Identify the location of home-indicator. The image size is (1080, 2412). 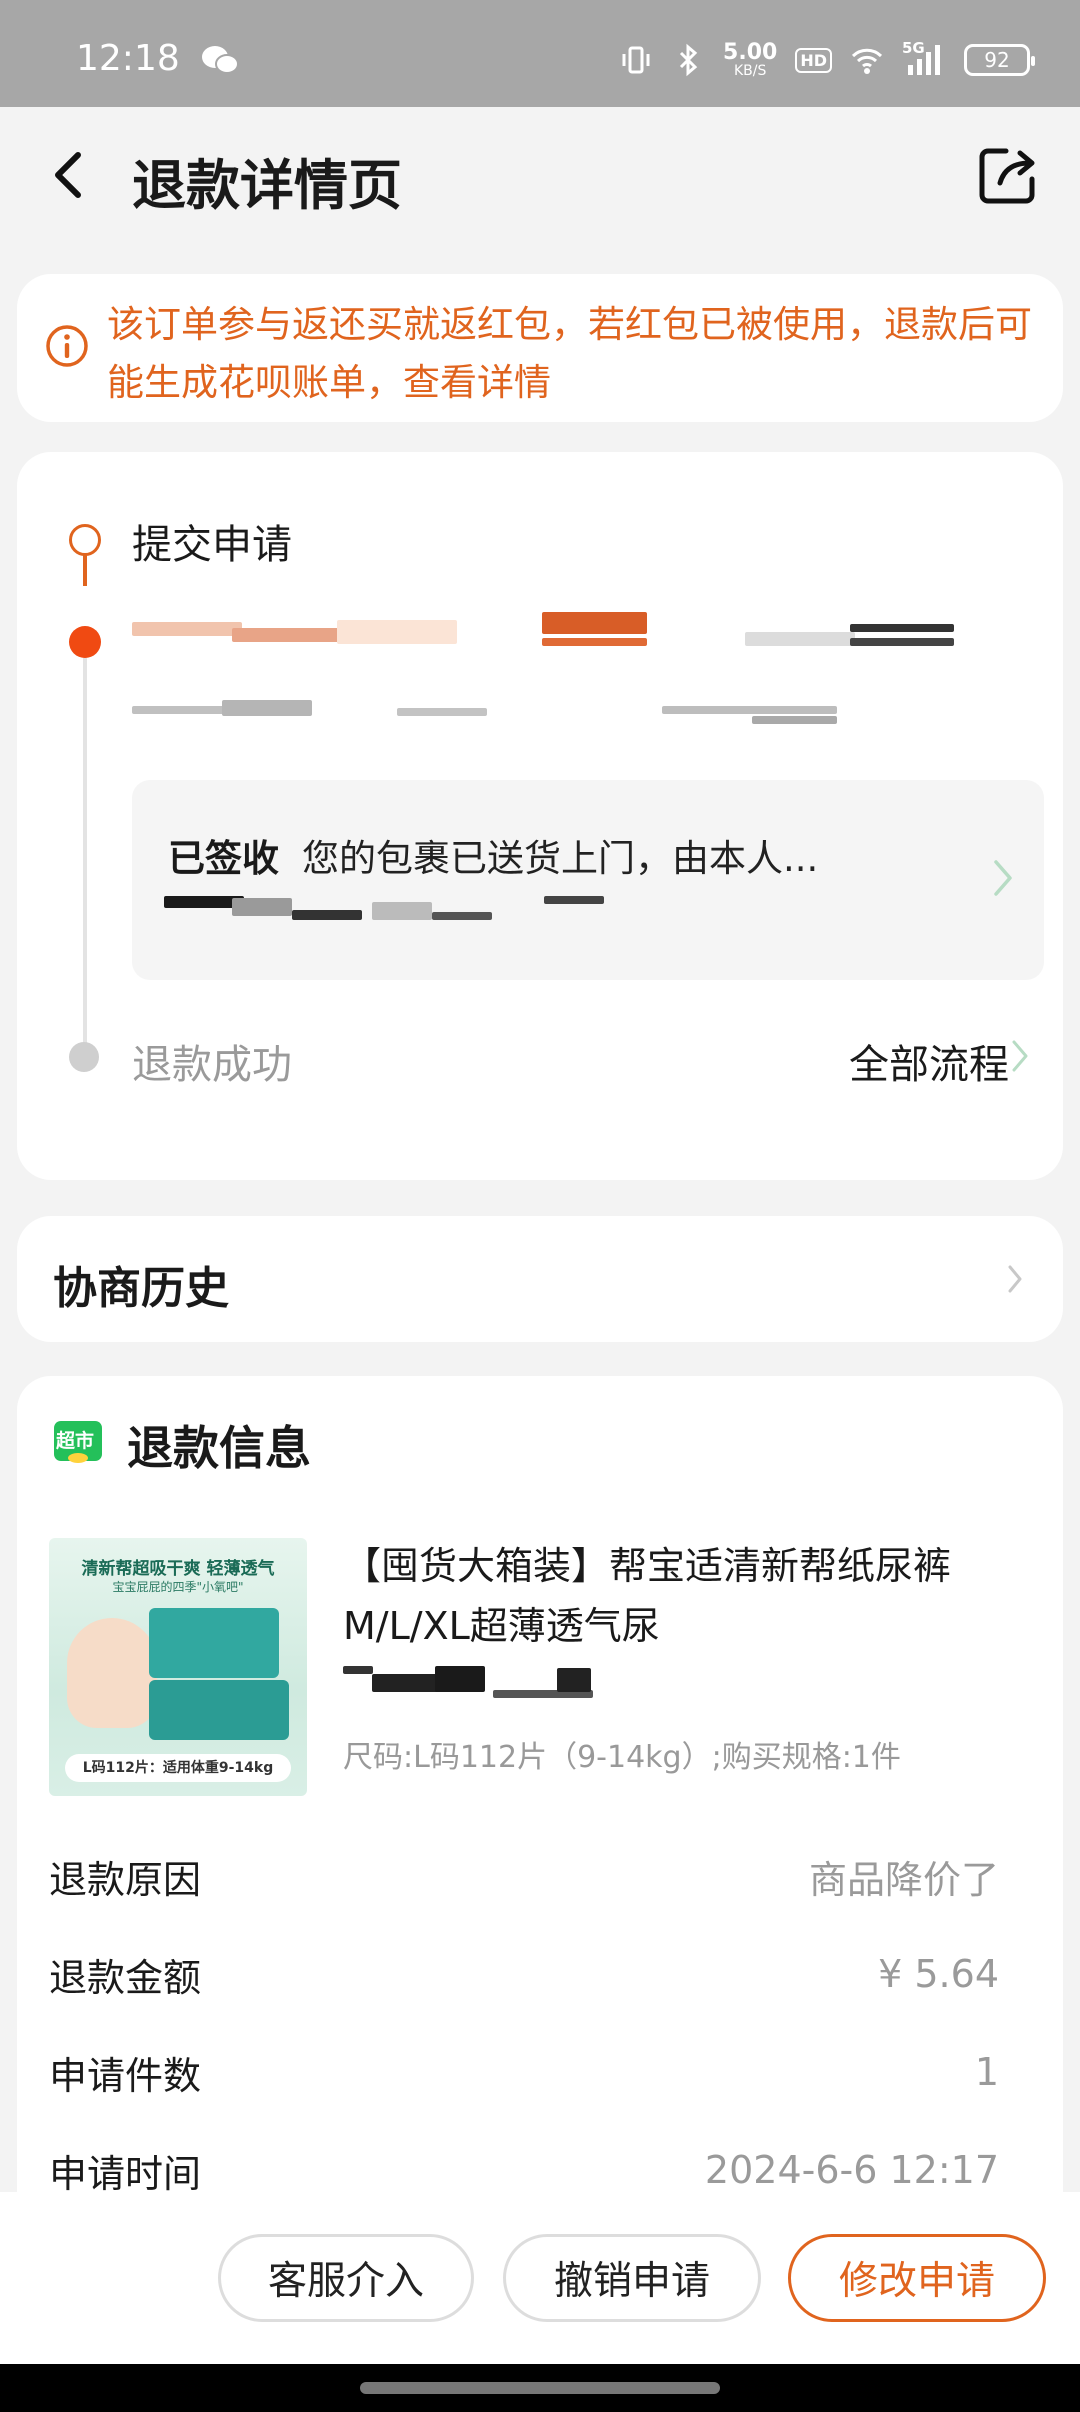
(540, 2388).